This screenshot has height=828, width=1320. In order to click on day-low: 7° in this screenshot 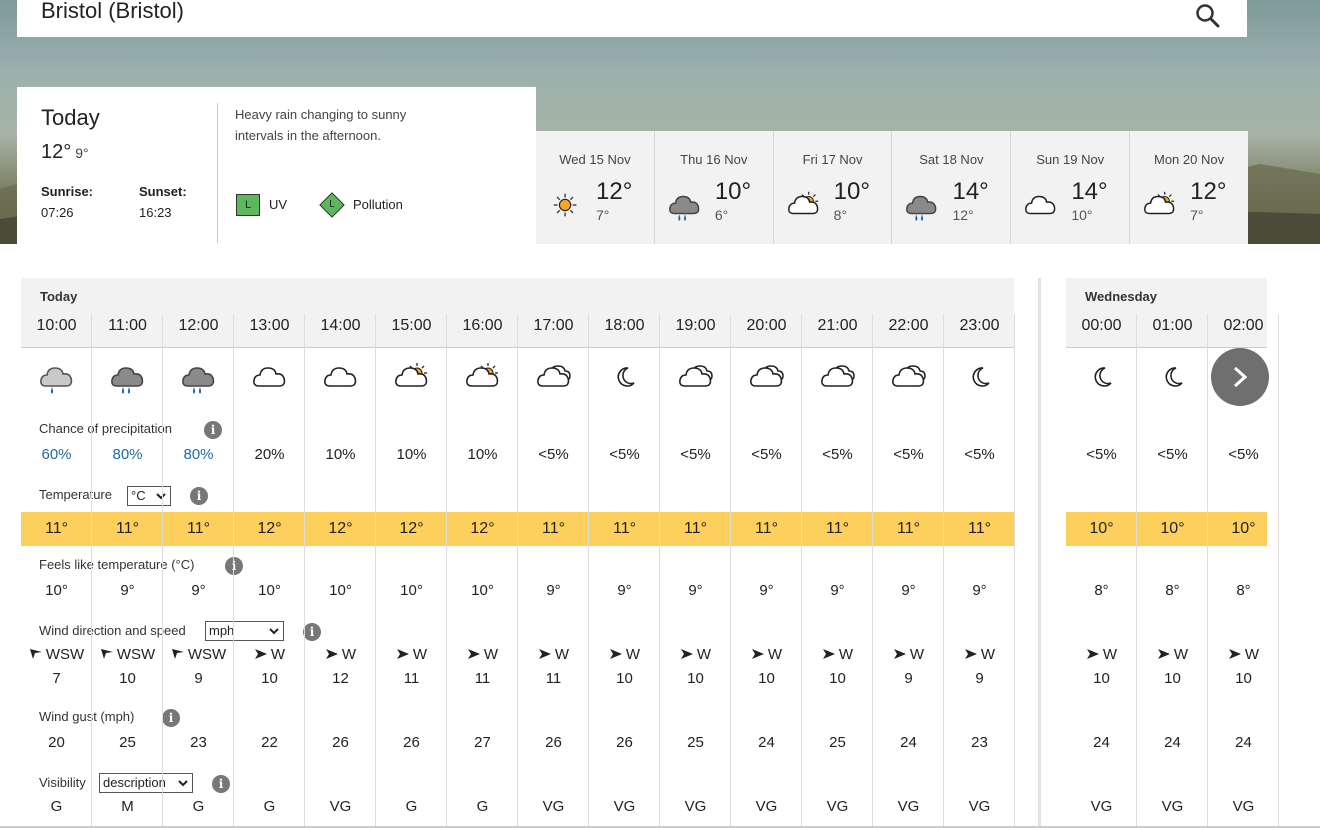, I will do `click(1197, 215)`.